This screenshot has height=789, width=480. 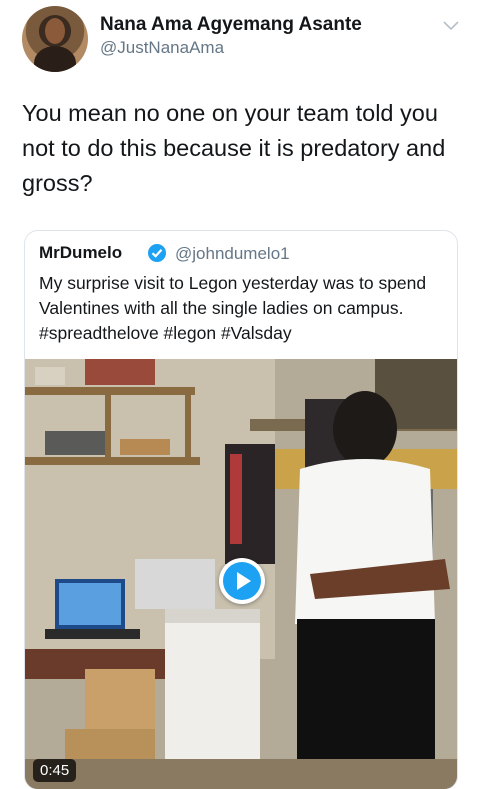 I want to click on avatar-body, so click(x=55, y=59).